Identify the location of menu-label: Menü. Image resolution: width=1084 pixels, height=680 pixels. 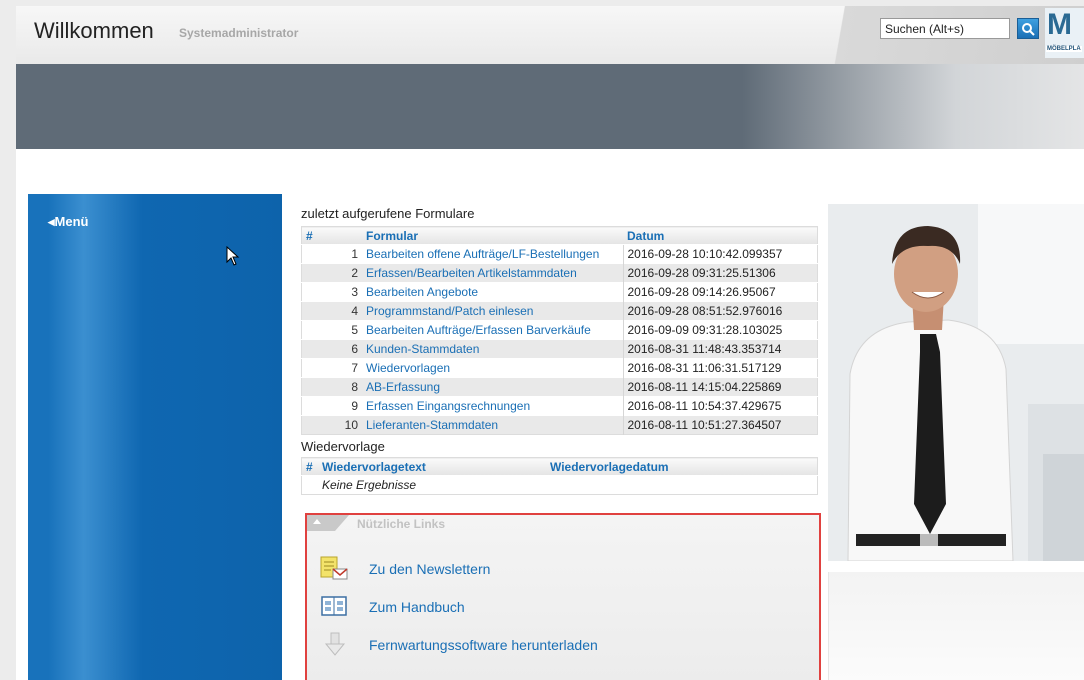
(71, 221).